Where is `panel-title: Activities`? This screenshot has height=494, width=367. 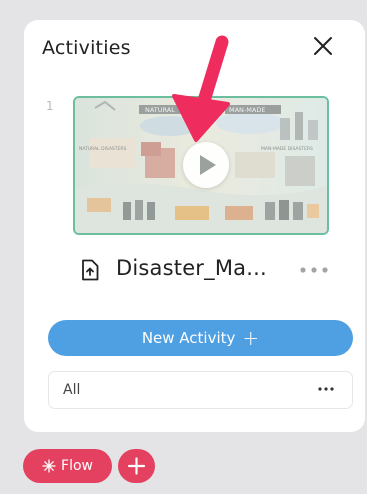
panel-title: Activities is located at coordinates (86, 48).